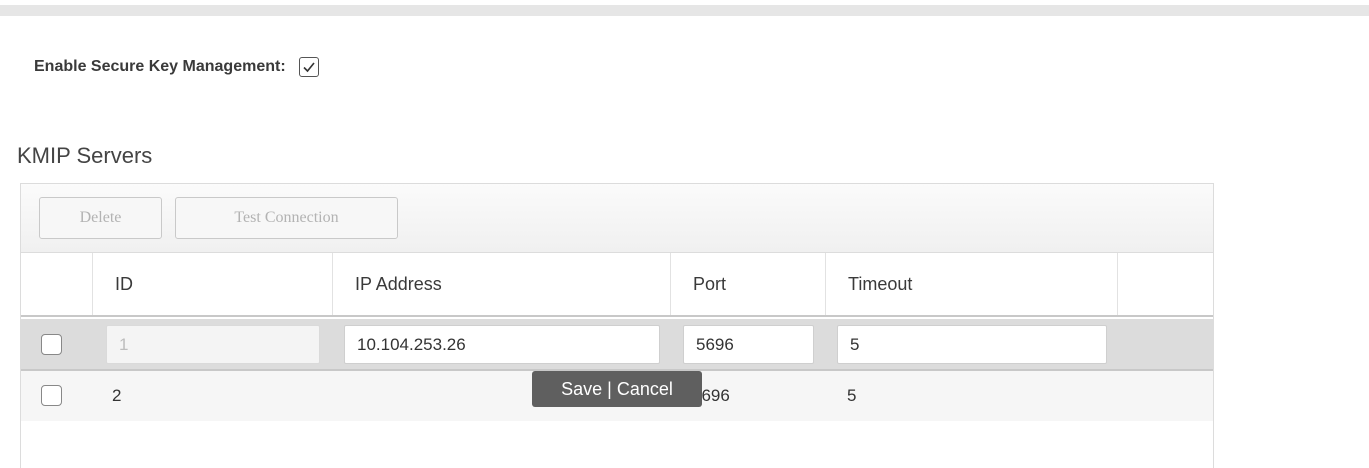  Describe the element at coordinates (56, 284) in the screenshot. I see `header-select-column` at that location.